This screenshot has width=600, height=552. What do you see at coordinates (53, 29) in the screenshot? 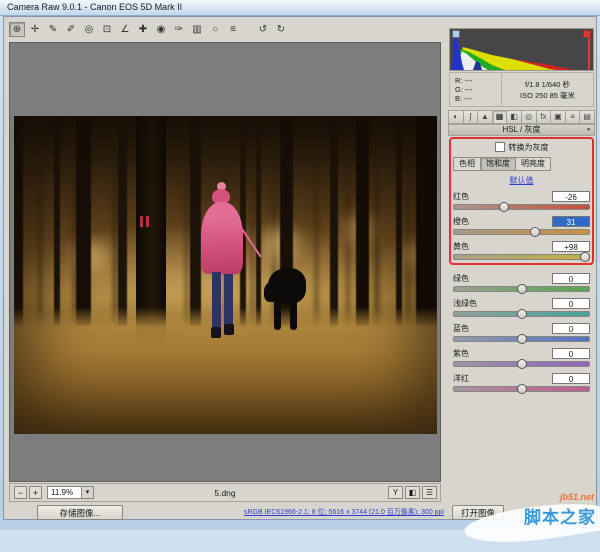
I see `white-balance-tool: ✎` at bounding box center [53, 29].